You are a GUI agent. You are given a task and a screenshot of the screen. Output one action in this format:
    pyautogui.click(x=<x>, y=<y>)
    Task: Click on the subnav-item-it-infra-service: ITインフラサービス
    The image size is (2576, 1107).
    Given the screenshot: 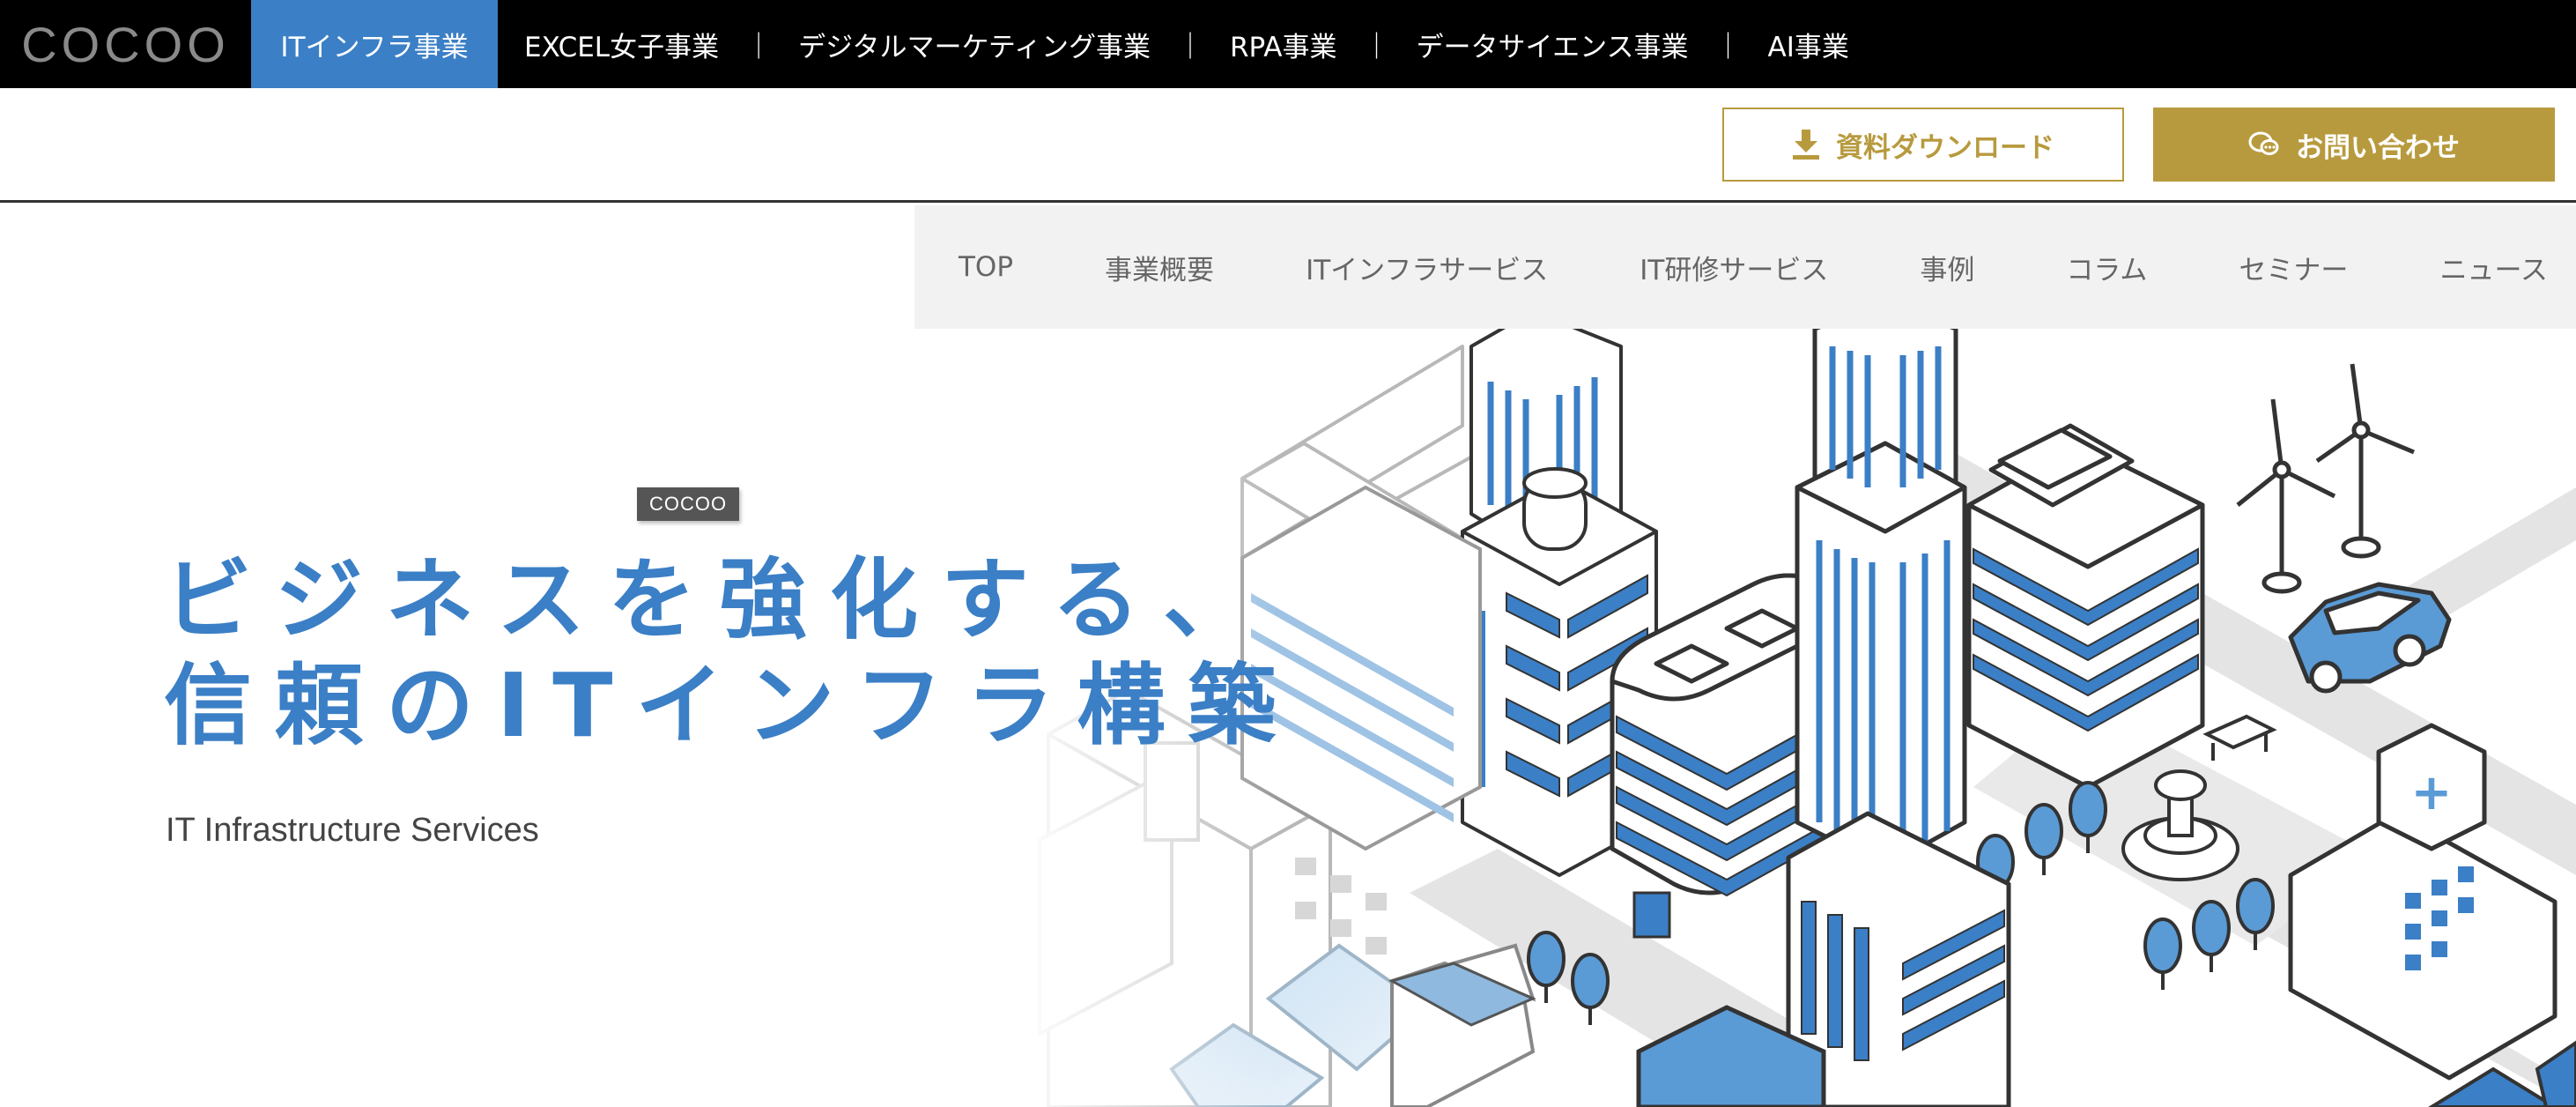 What is the action you would take?
    pyautogui.click(x=1427, y=267)
    